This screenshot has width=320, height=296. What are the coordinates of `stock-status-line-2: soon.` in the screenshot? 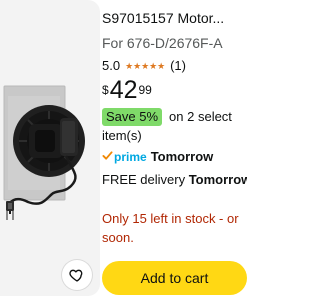 It's located at (118, 237).